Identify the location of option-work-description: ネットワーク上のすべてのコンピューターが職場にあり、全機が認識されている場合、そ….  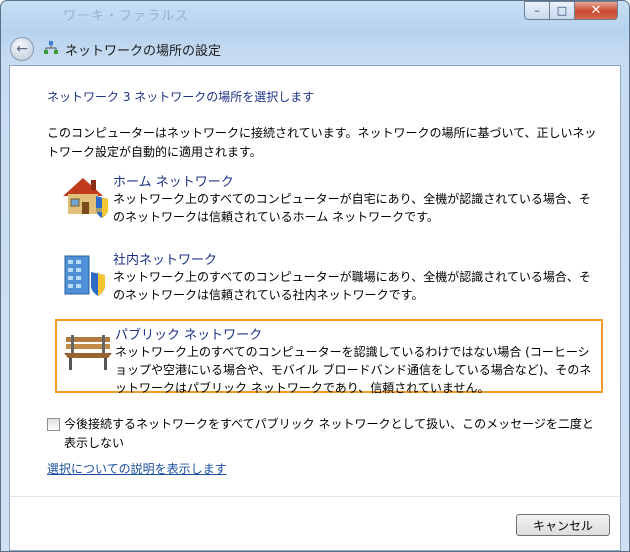
(352, 286).